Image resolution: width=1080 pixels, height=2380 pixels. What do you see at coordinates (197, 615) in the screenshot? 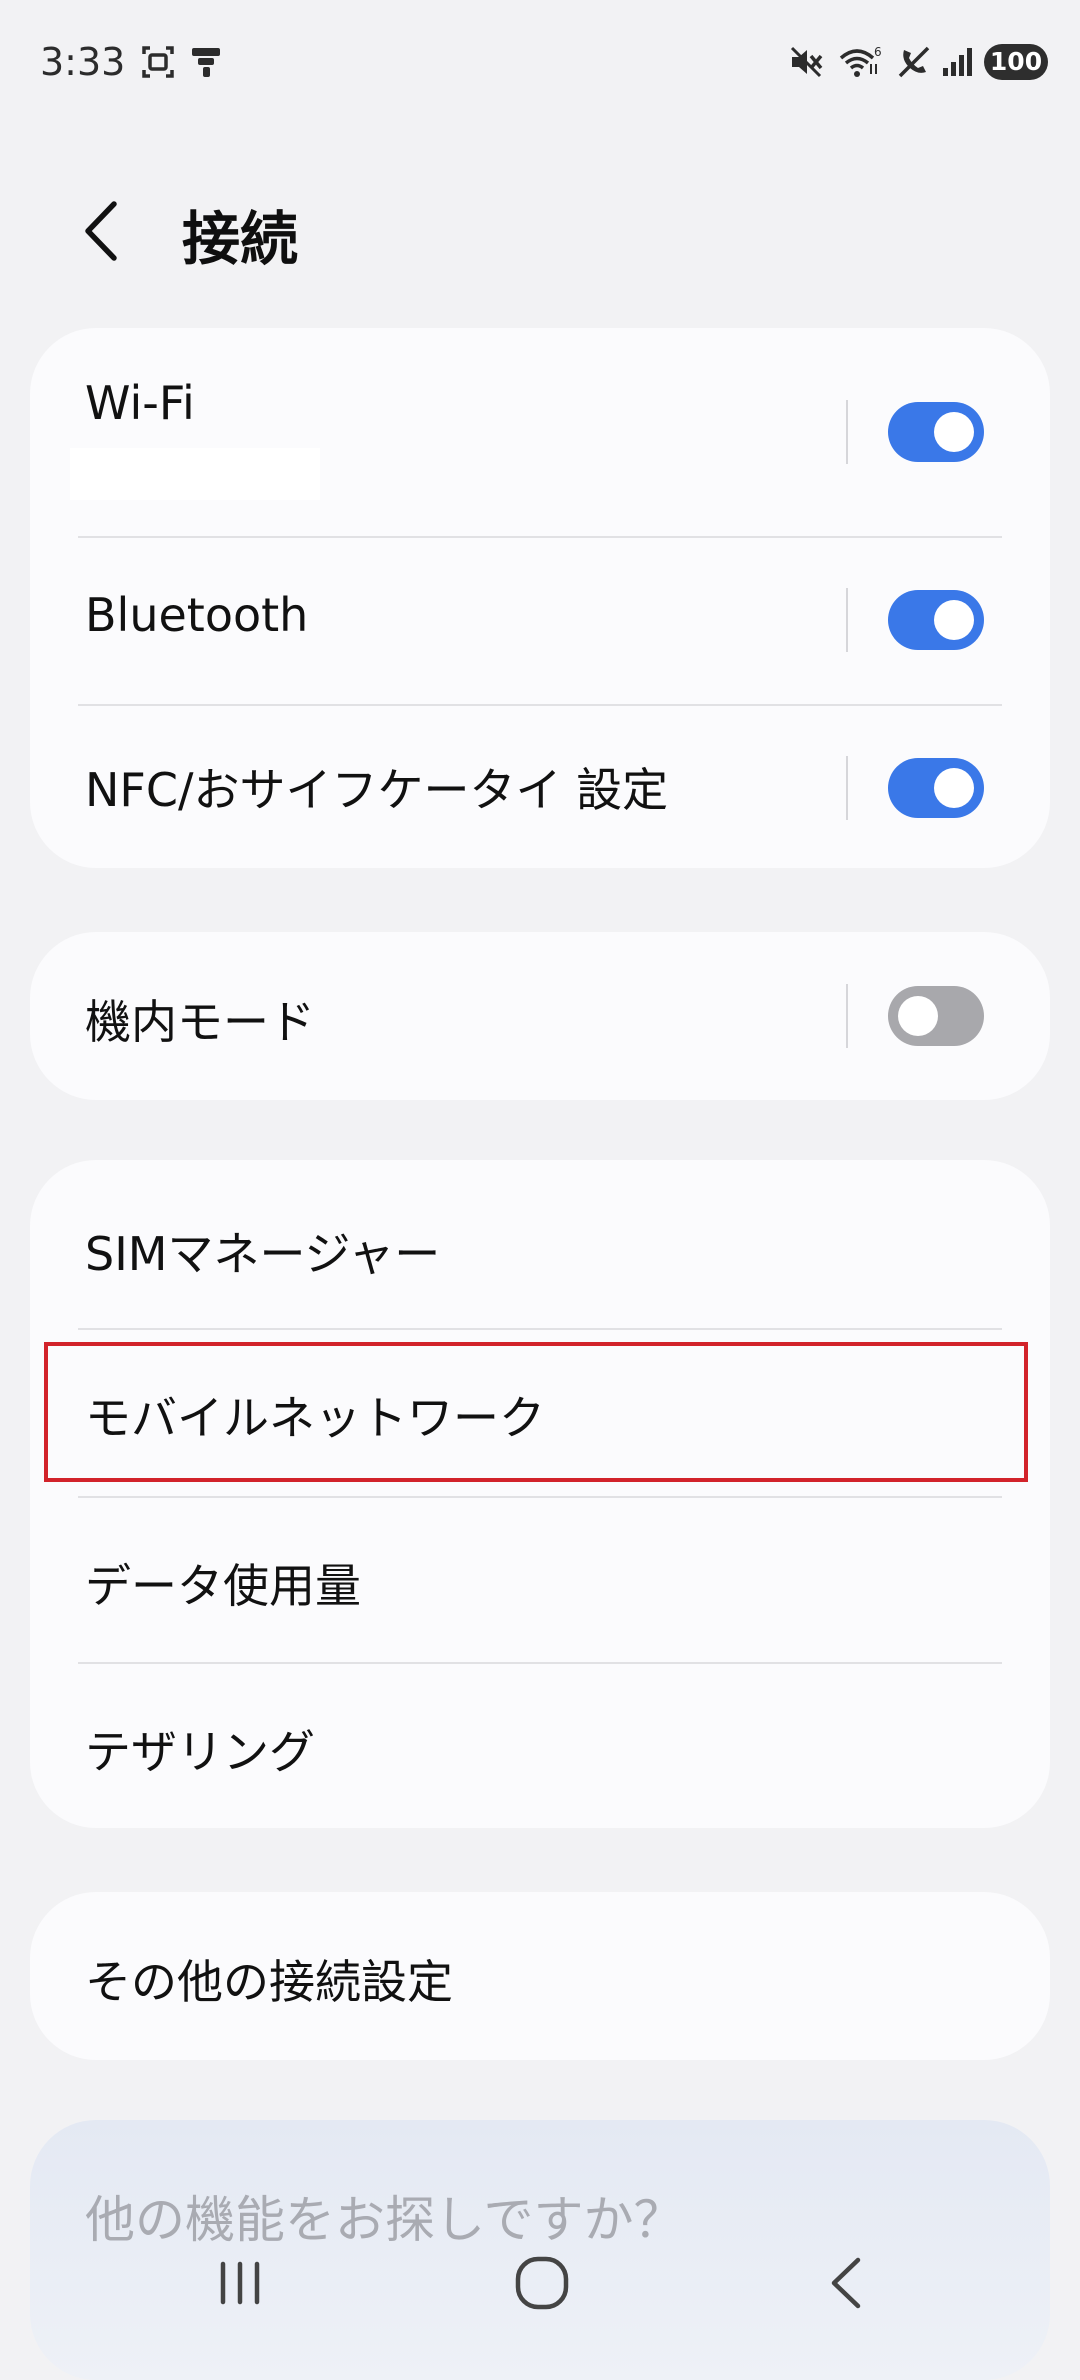
I see `bluetooth-label: Bluetooth` at bounding box center [197, 615].